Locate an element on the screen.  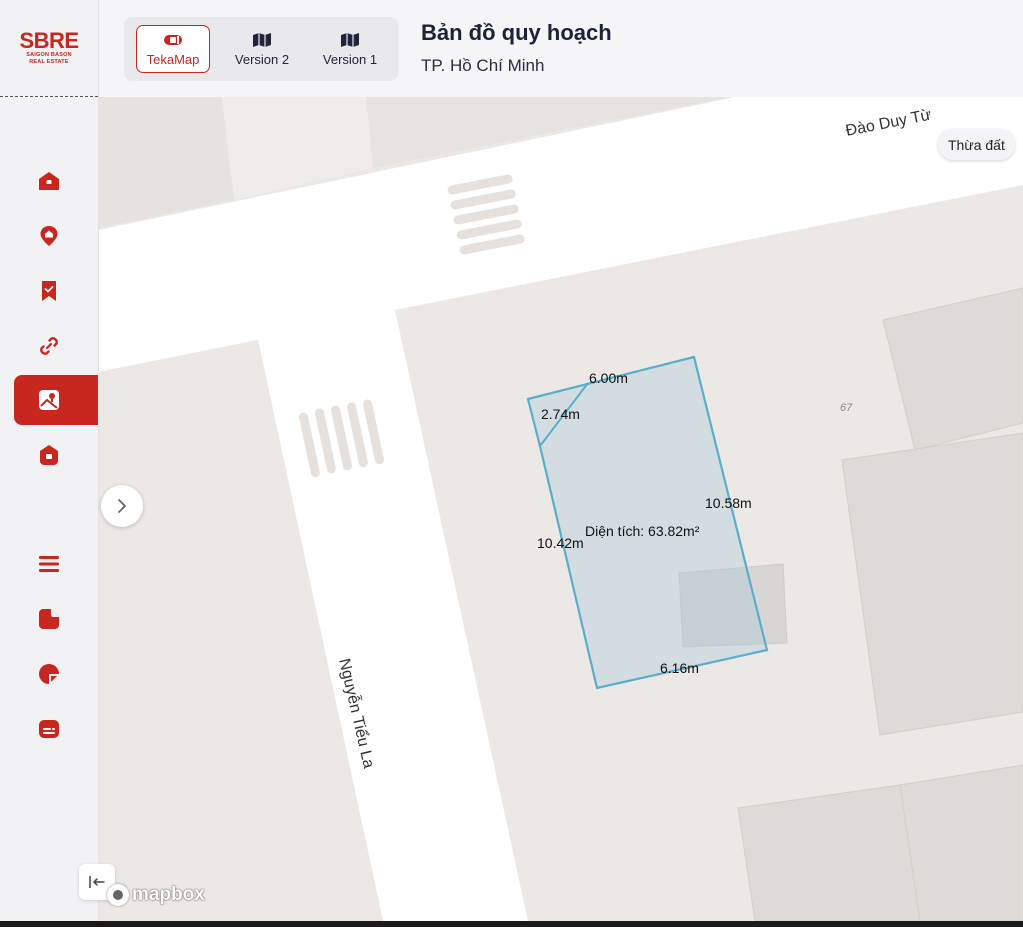
sidebar-item-statistics is located at coordinates (56, 674).